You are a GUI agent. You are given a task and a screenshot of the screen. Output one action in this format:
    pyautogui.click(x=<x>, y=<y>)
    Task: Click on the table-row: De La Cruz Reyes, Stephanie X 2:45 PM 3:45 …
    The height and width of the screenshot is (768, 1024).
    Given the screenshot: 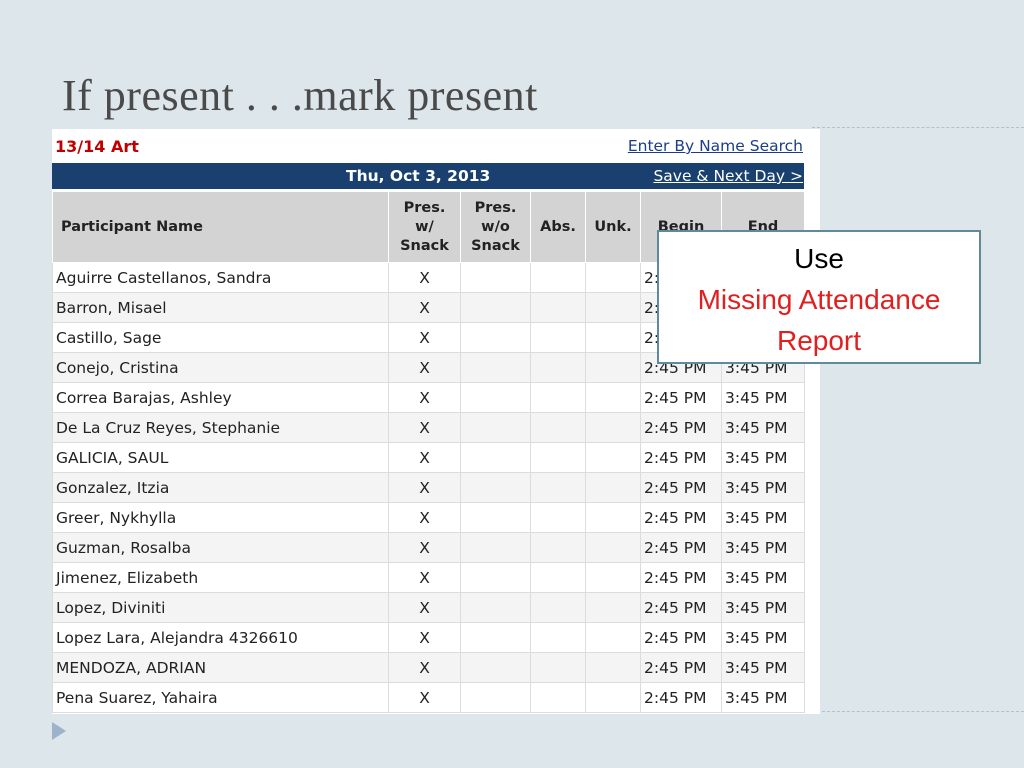 What is the action you would take?
    pyautogui.click(x=428, y=427)
    